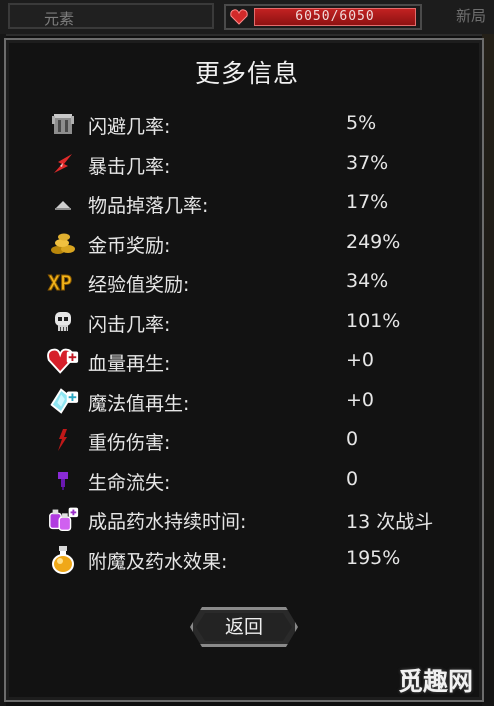 Image resolution: width=494 pixels, height=706 pixels. I want to click on hp-text: 6050/6050, so click(335, 16).